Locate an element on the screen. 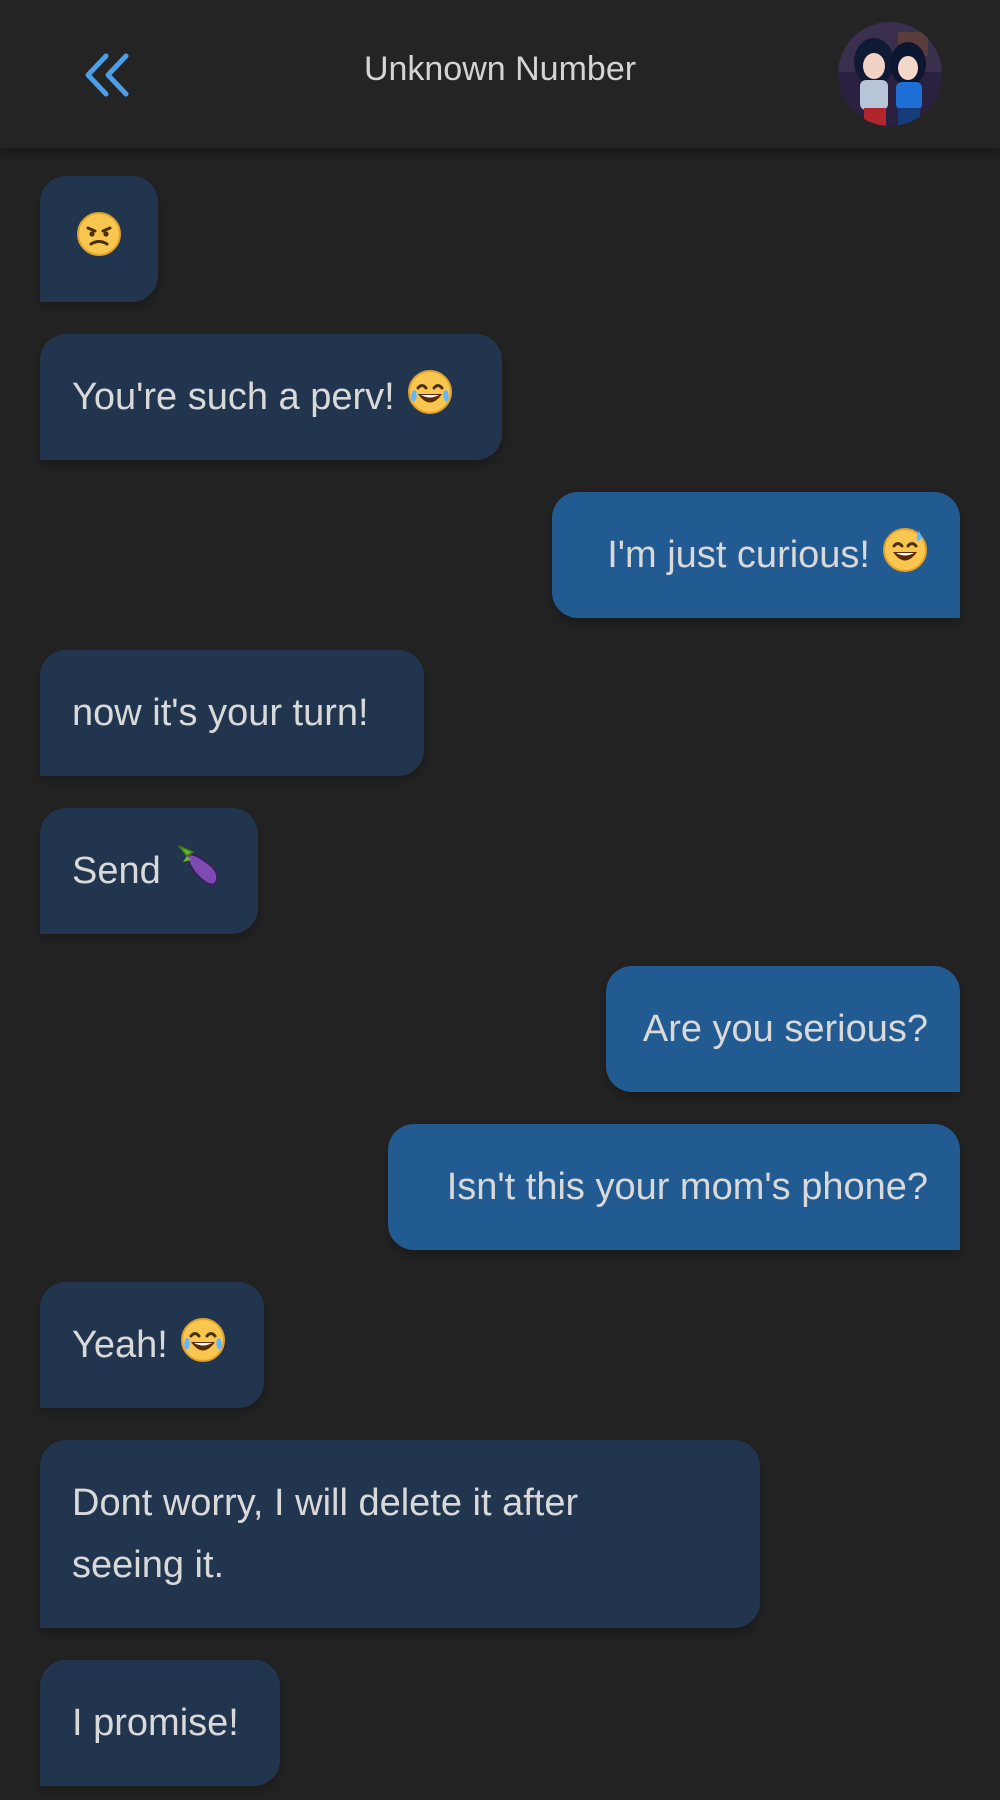 Image resolution: width=1000 pixels, height=1800 pixels. message-incoming: I promise! is located at coordinates (160, 1723).